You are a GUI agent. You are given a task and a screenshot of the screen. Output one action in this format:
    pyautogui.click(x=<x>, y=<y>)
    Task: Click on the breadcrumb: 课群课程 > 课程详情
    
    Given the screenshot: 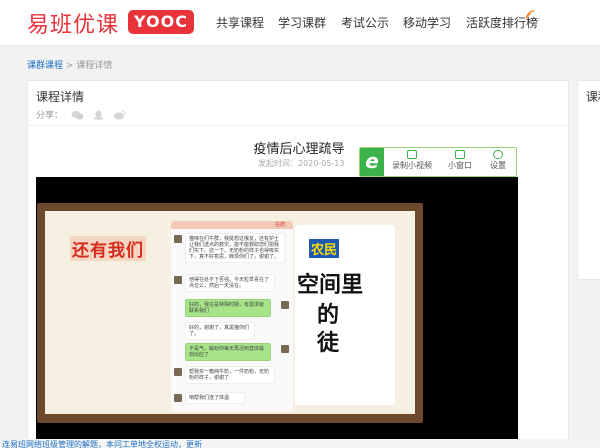 What is the action you would take?
    pyautogui.click(x=69, y=64)
    